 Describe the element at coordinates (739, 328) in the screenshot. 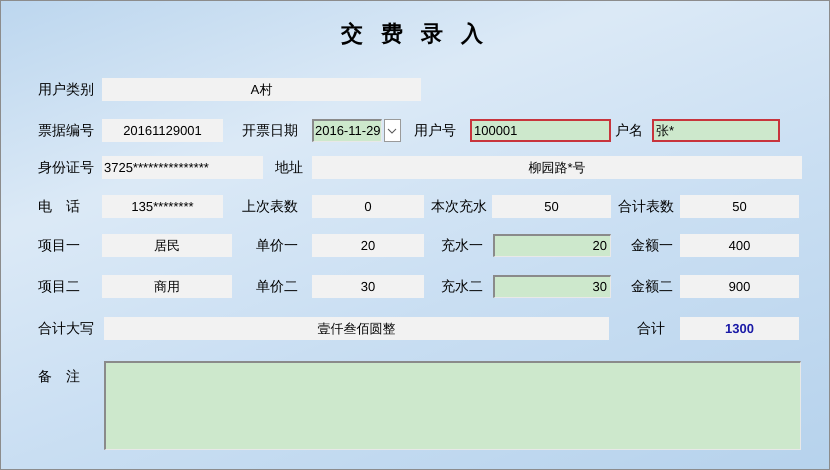

I see `total-field: 1300` at that location.